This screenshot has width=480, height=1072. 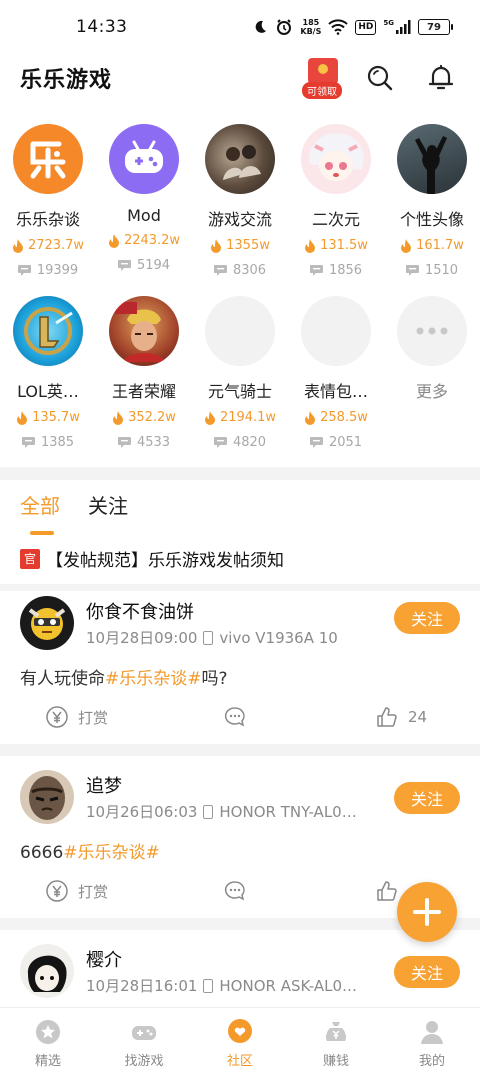 I want to click on nav-featured: 精选, so click(x=48, y=1040).